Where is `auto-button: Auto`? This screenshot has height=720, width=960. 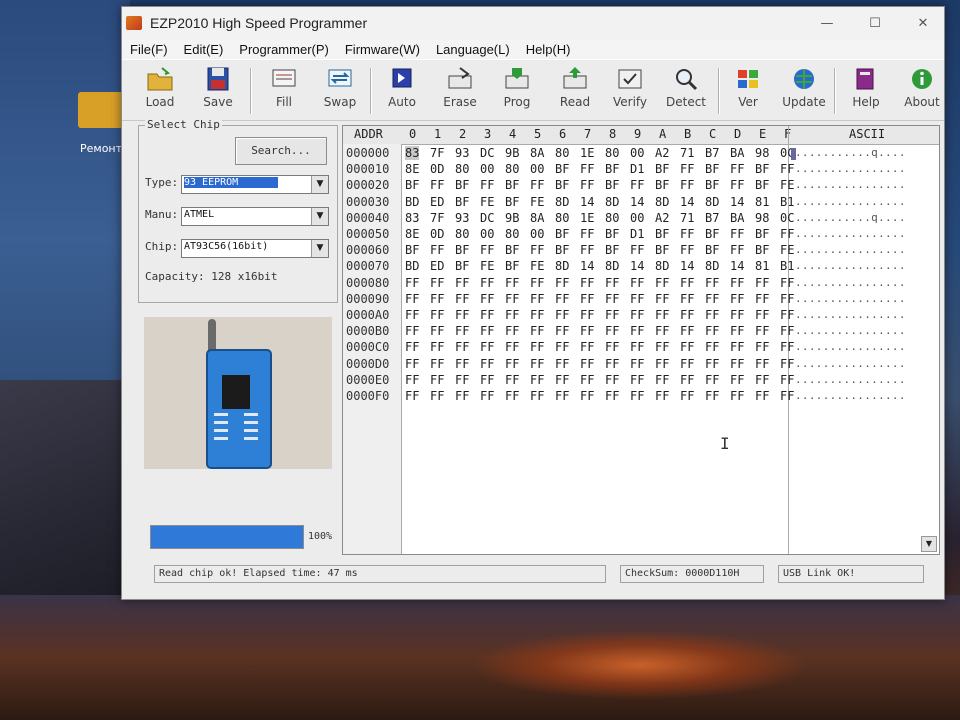 auto-button: Auto is located at coordinates (402, 91).